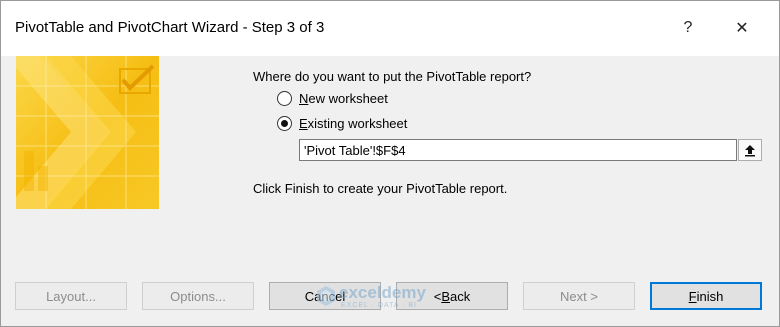  I want to click on collapse-dialog-button, so click(750, 150).